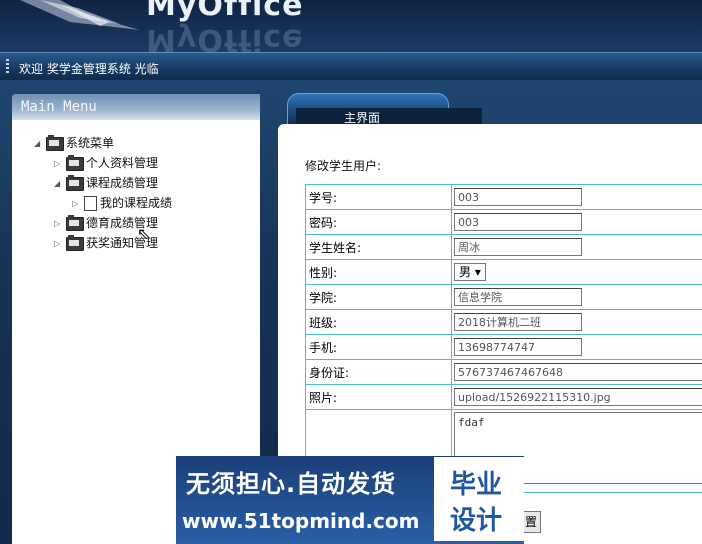 This screenshot has height=544, width=702. What do you see at coordinates (80, 15) in the screenshot?
I see `logo-icon` at bounding box center [80, 15].